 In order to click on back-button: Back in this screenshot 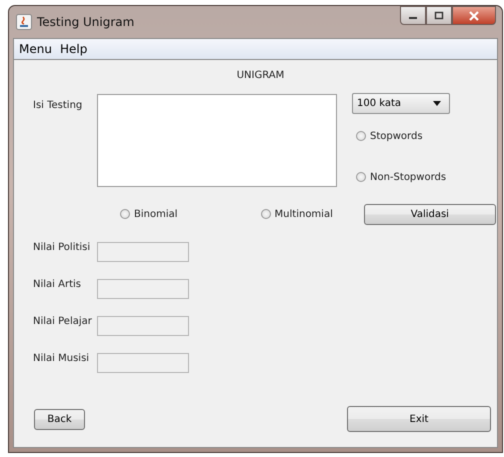, I will do `click(59, 419)`.